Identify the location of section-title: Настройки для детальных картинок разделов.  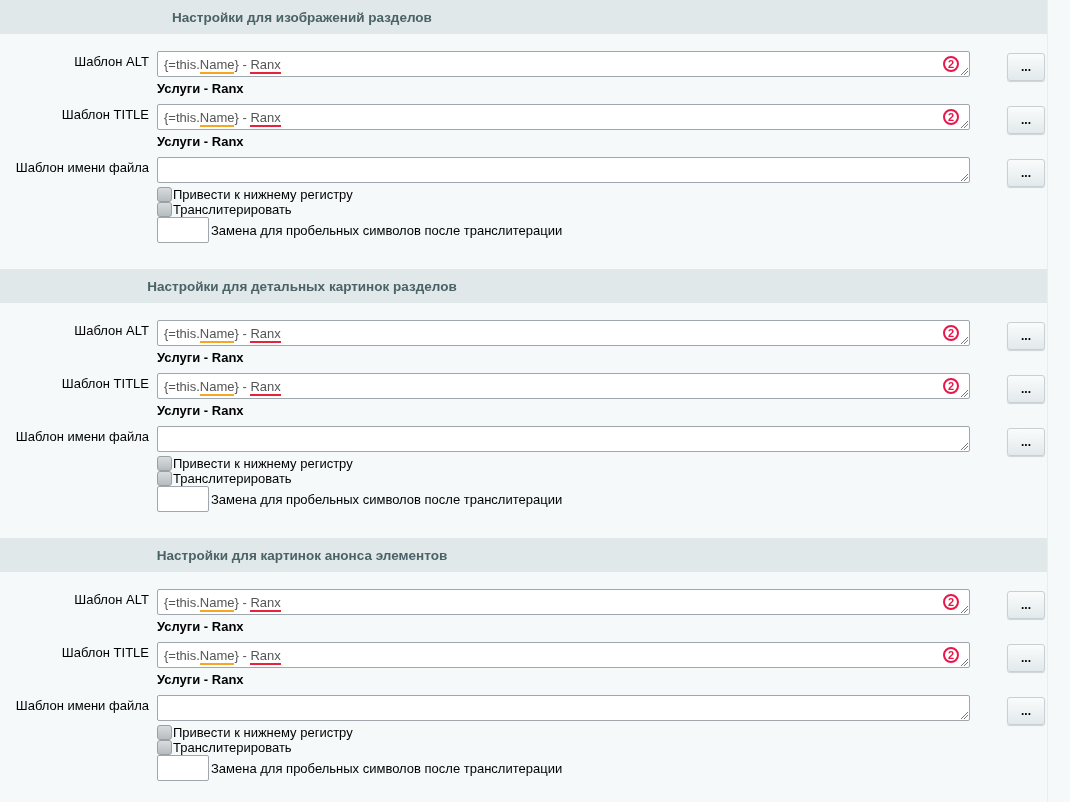
(302, 286).